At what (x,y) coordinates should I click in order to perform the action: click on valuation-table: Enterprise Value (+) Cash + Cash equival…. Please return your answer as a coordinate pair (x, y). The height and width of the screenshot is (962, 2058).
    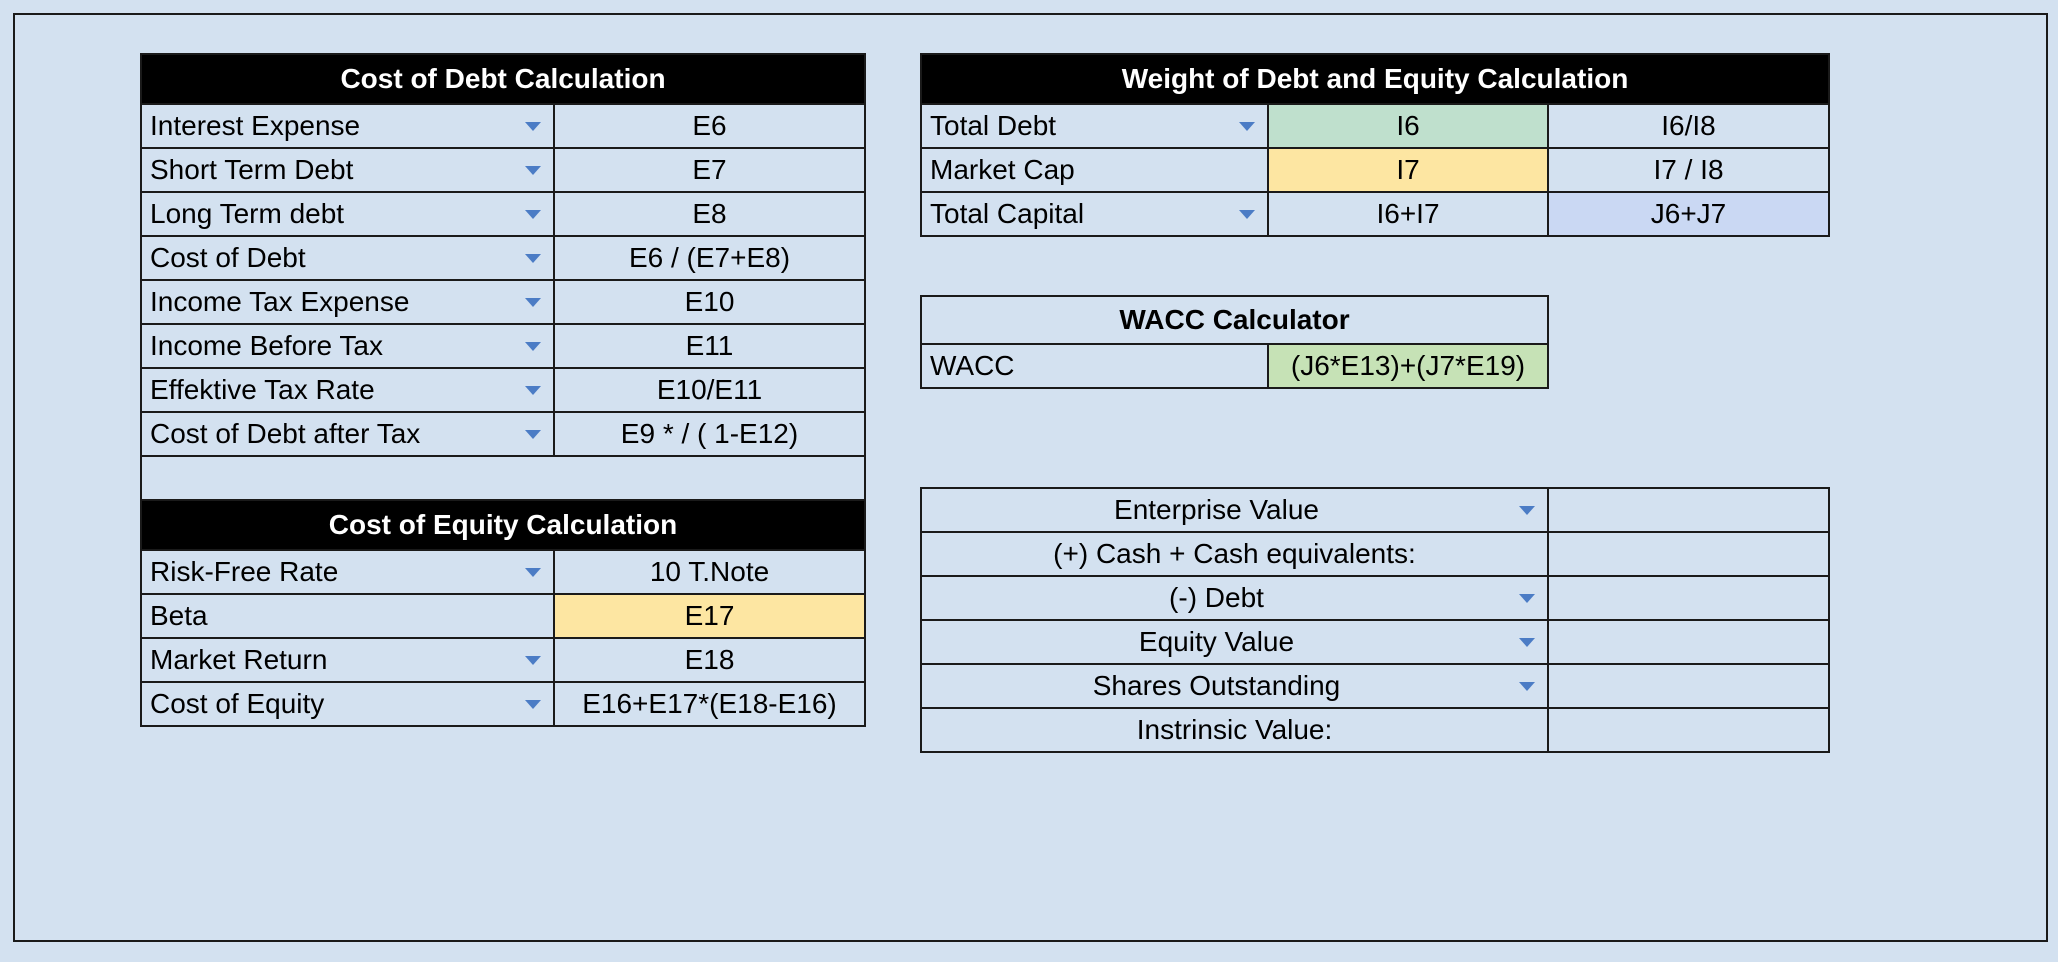
    Looking at the image, I should click on (1375, 620).